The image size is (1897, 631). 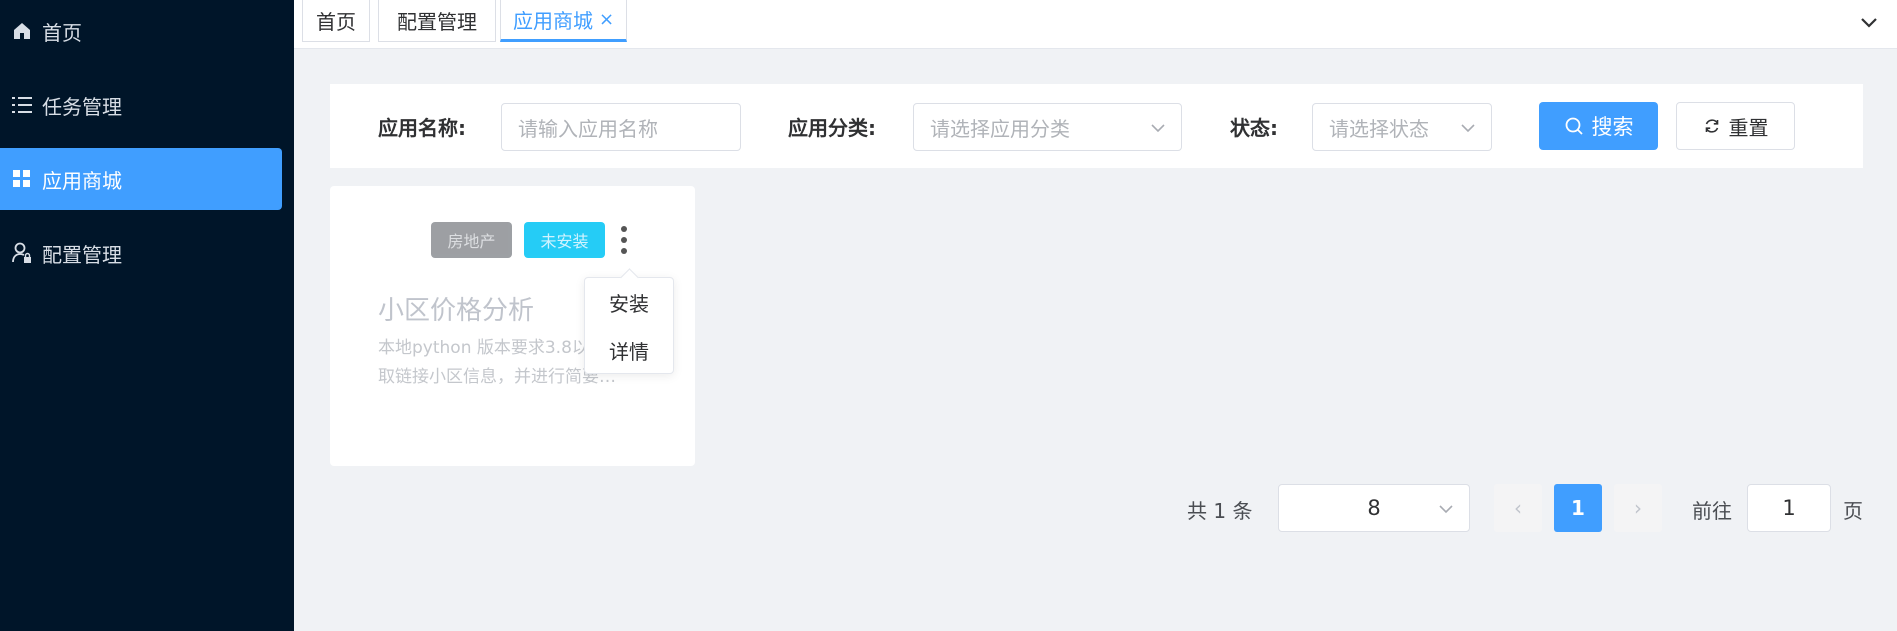 What do you see at coordinates (629, 350) in the screenshot?
I see `menu-item-details: 详情` at bounding box center [629, 350].